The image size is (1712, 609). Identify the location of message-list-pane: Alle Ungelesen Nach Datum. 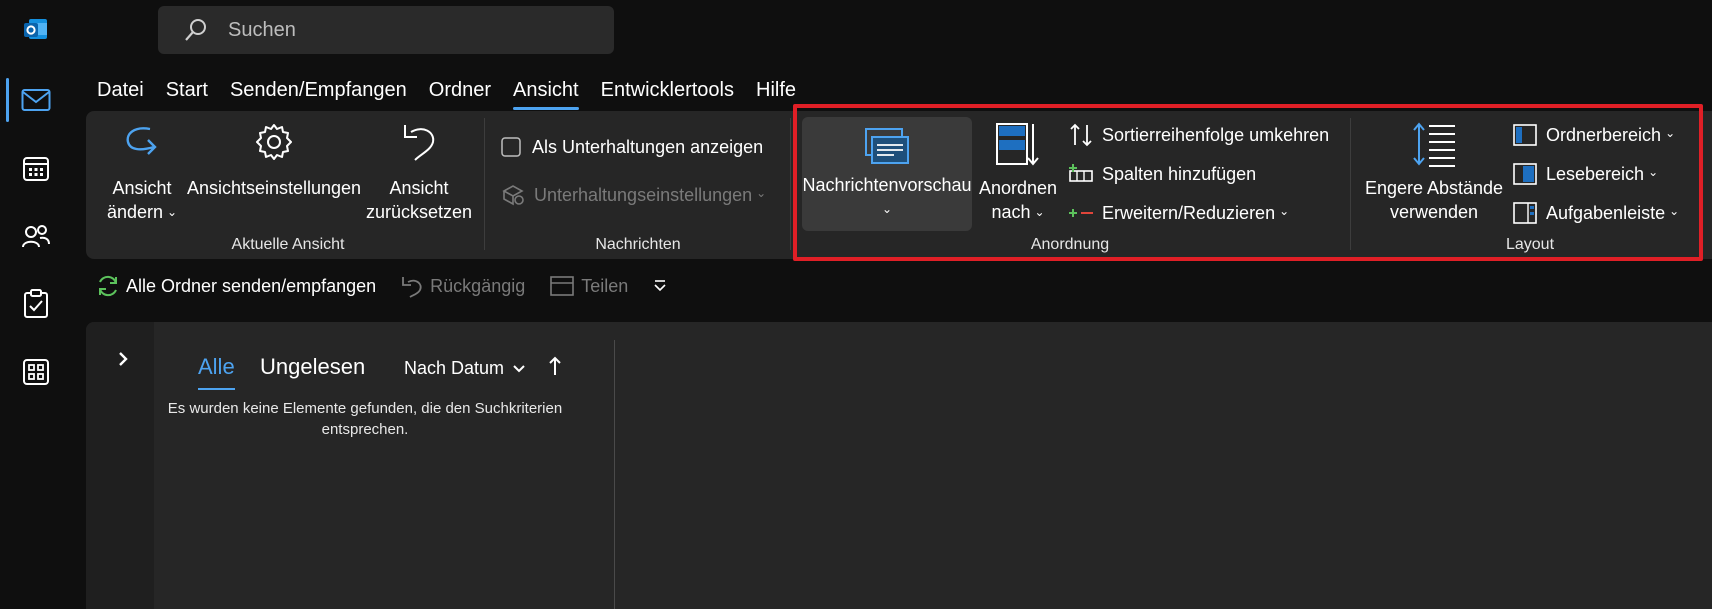
(384, 465).